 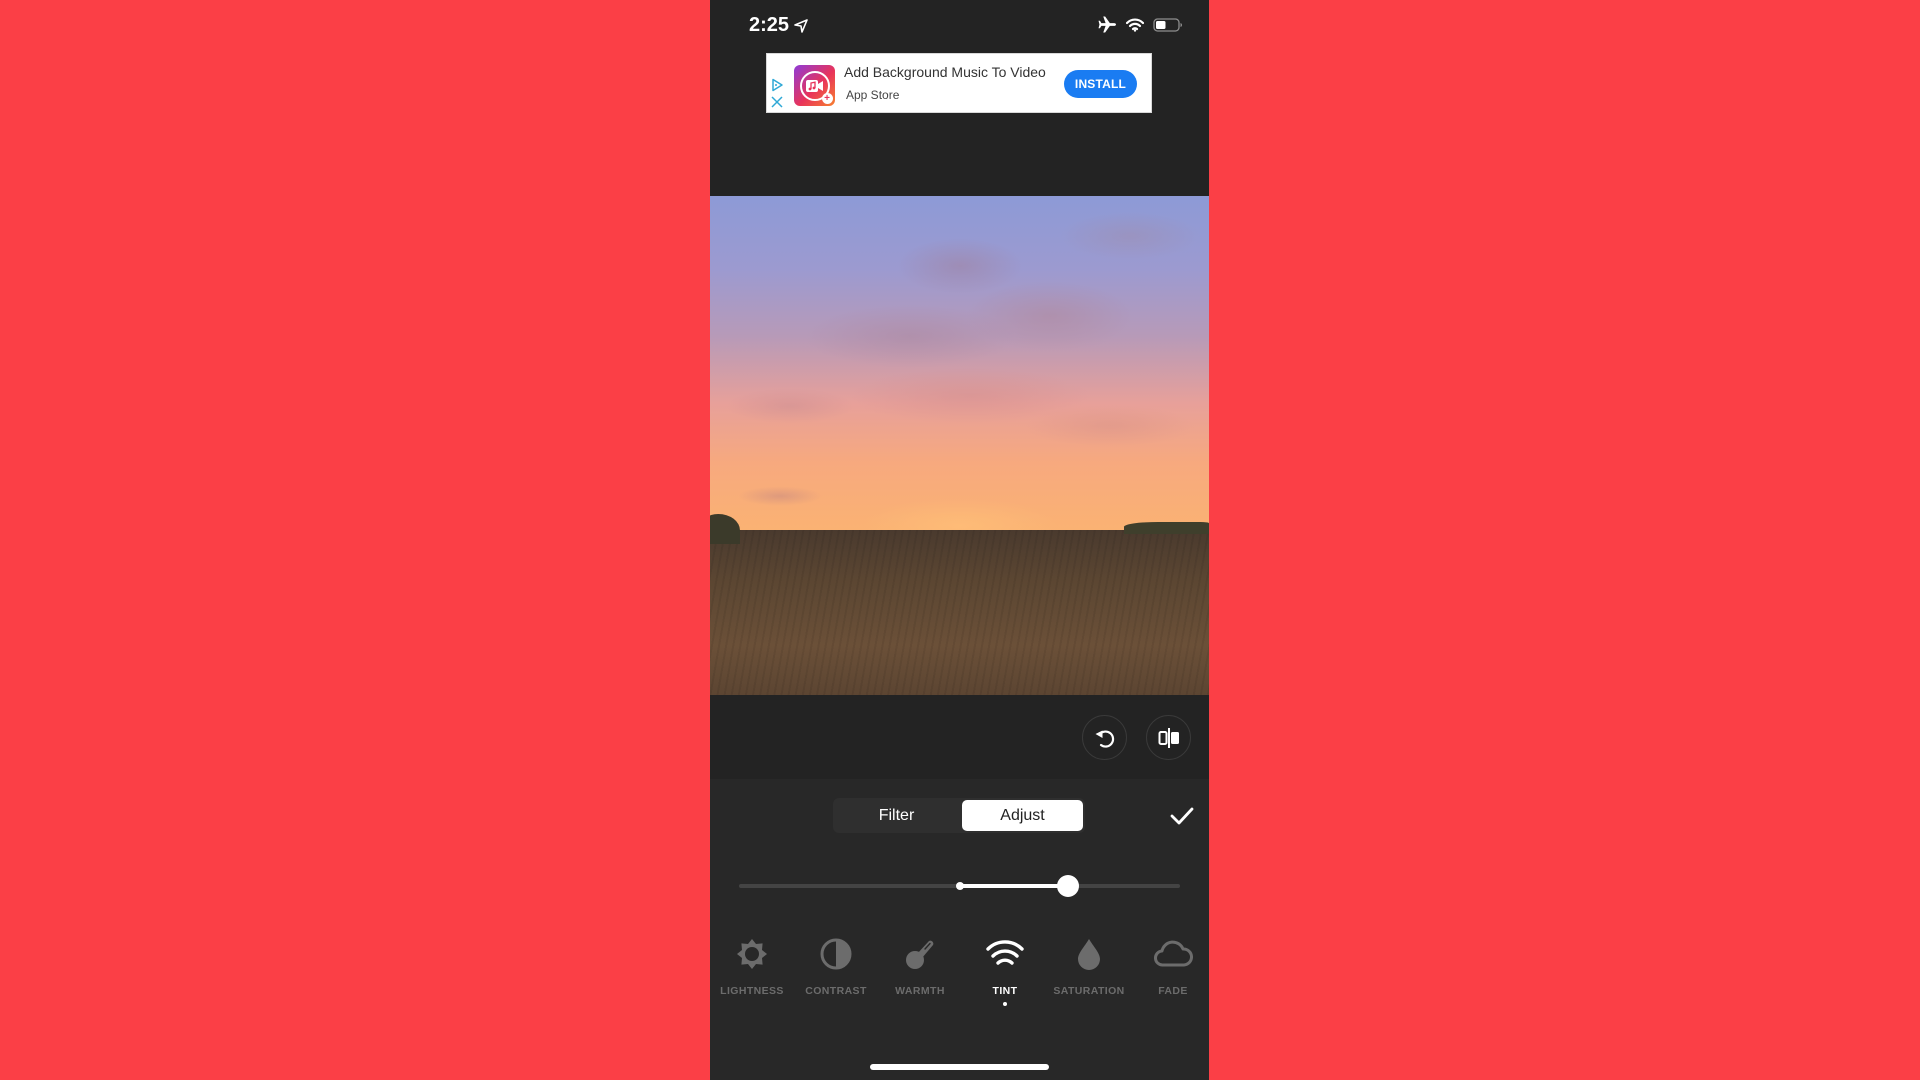 I want to click on photo-preview, so click(x=959, y=445).